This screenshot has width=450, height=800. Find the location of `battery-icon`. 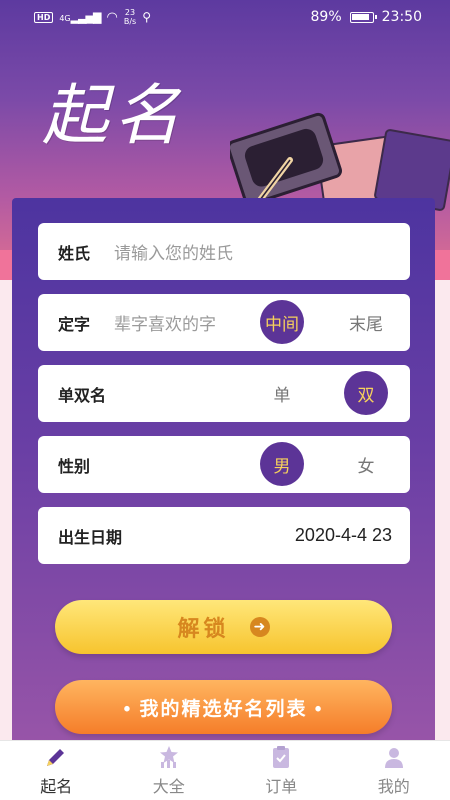

battery-icon is located at coordinates (363, 17).